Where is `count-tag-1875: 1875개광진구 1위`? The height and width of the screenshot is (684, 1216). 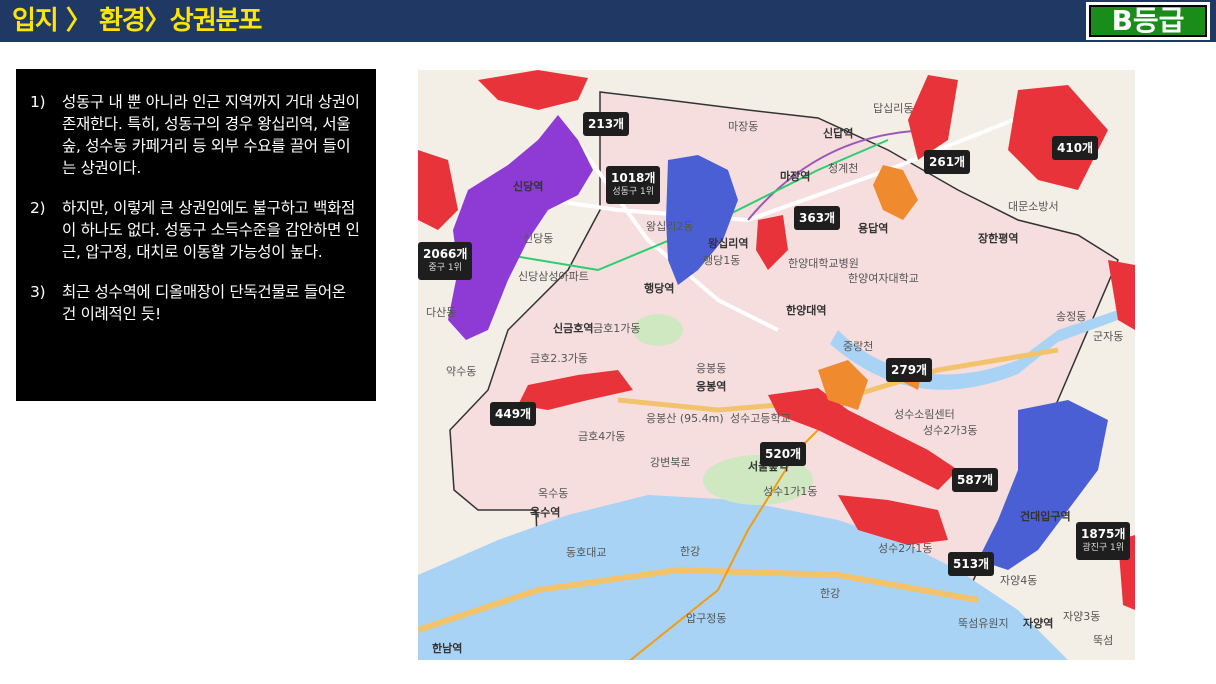
count-tag-1875: 1875개광진구 1위 is located at coordinates (1103, 541).